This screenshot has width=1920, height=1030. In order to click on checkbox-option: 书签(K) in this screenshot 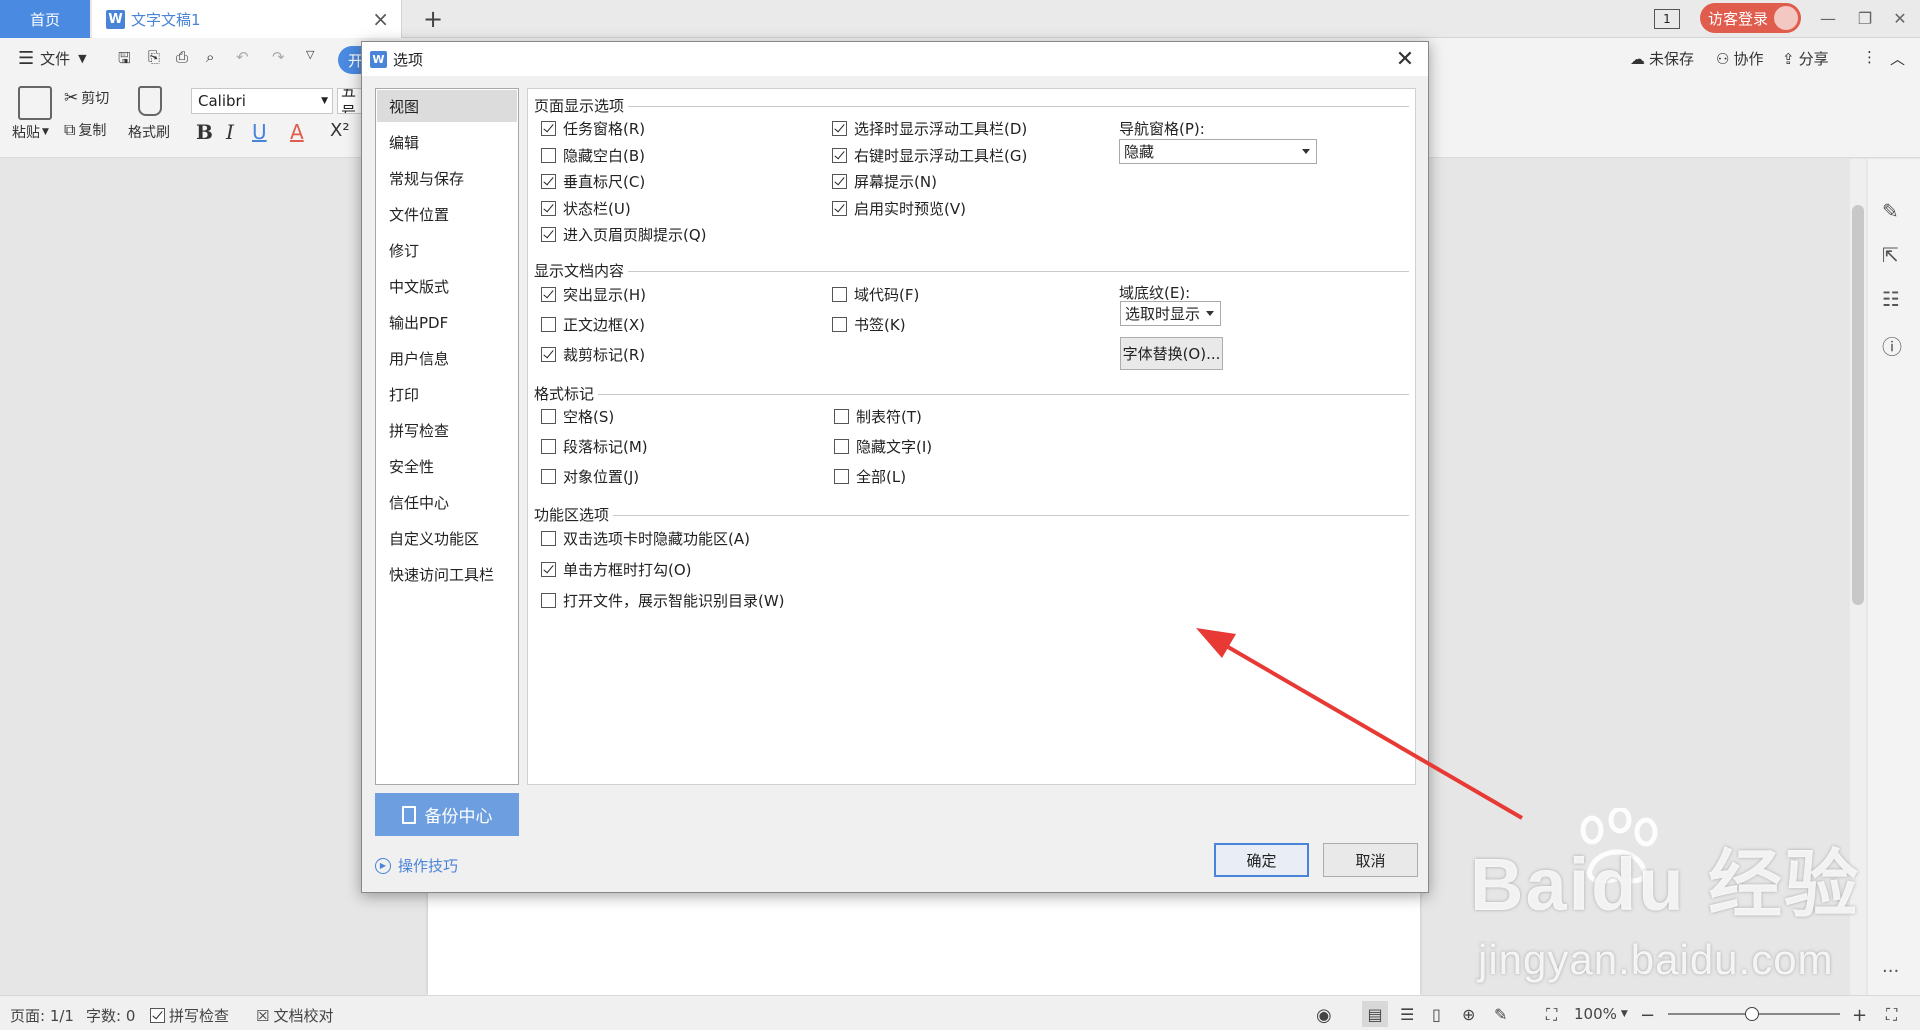, I will do `click(869, 324)`.